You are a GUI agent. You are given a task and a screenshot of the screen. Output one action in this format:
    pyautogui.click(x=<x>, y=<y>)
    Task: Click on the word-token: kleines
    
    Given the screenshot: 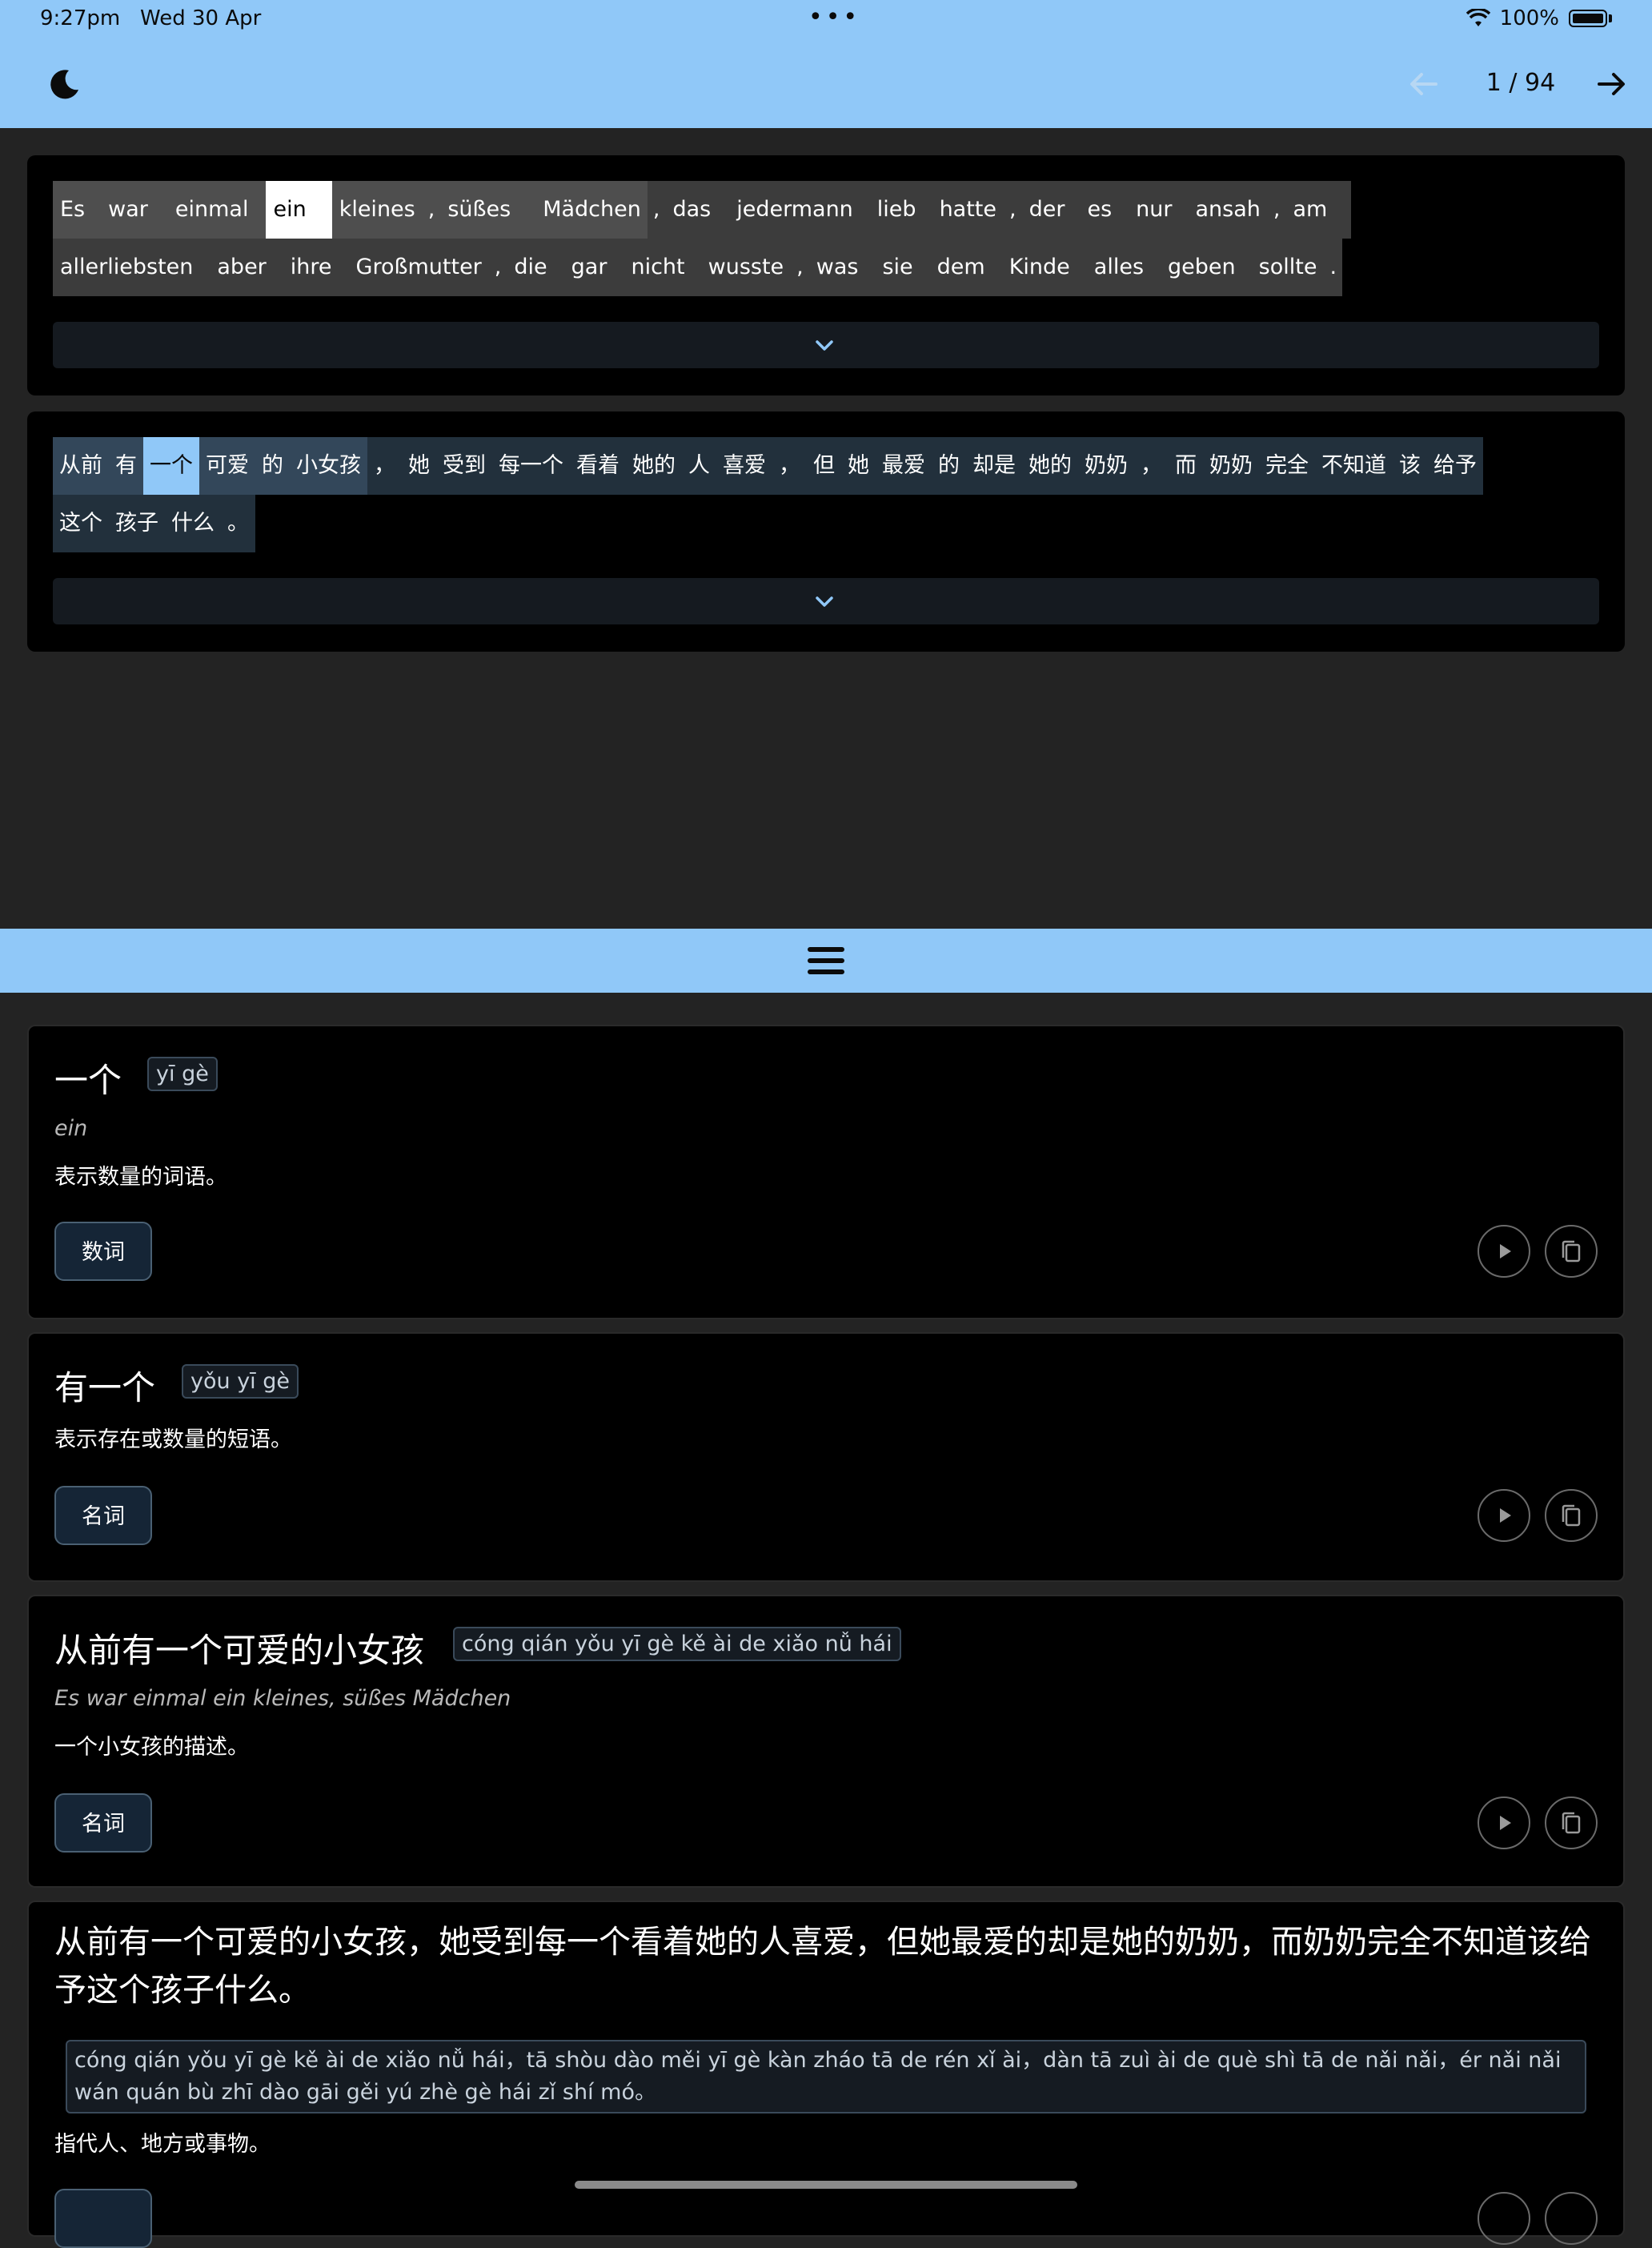 What is the action you would take?
    pyautogui.click(x=377, y=210)
    